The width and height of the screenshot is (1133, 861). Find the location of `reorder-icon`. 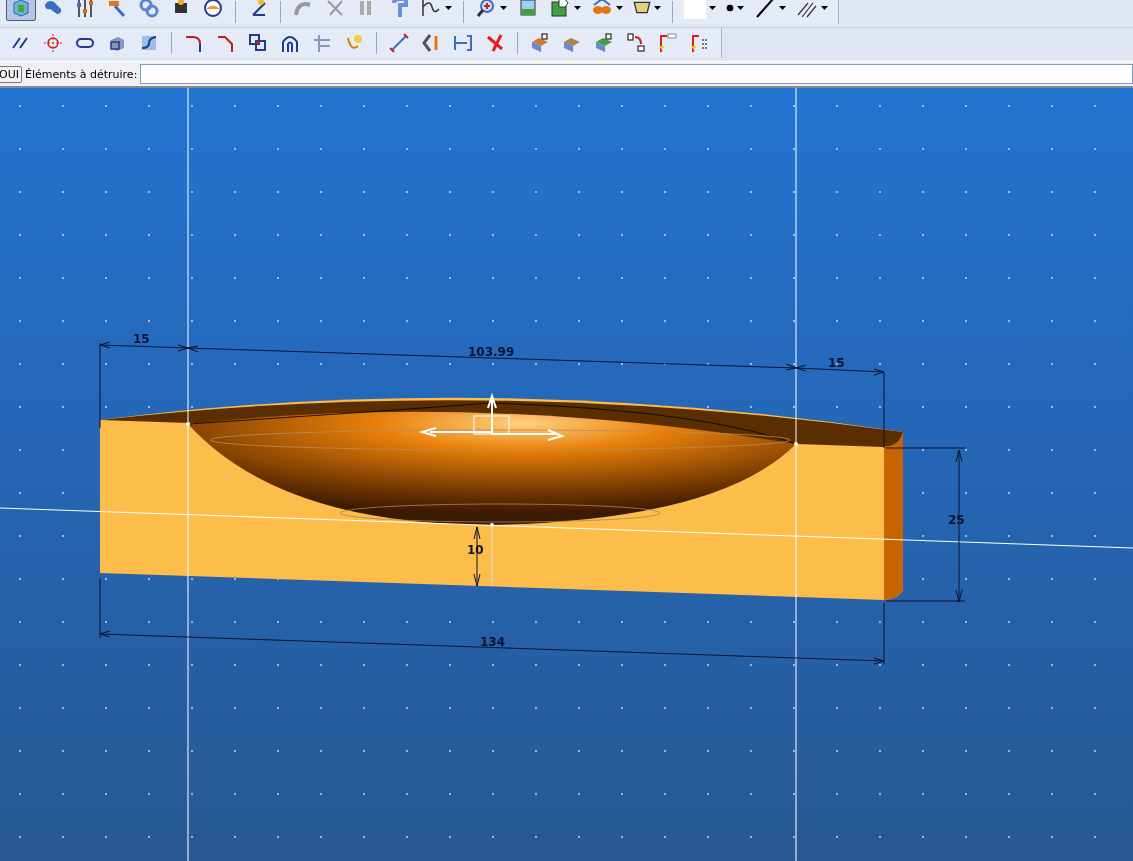

reorder-icon is located at coordinates (636, 42).